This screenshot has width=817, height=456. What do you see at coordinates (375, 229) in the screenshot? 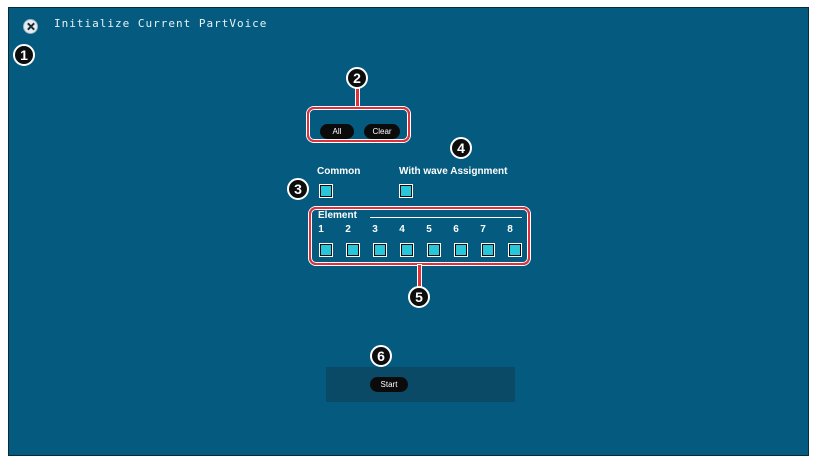
I see `element-number-3: 3` at bounding box center [375, 229].